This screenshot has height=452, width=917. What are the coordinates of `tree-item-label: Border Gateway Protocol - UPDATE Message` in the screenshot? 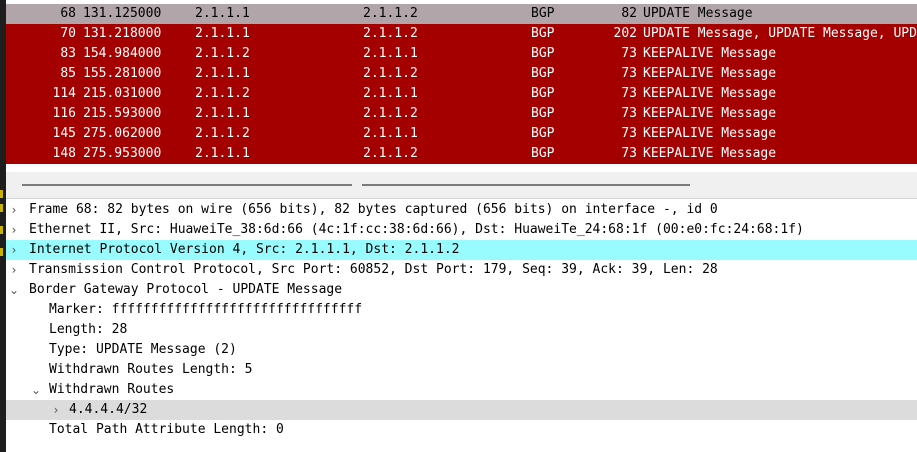 It's located at (186, 289).